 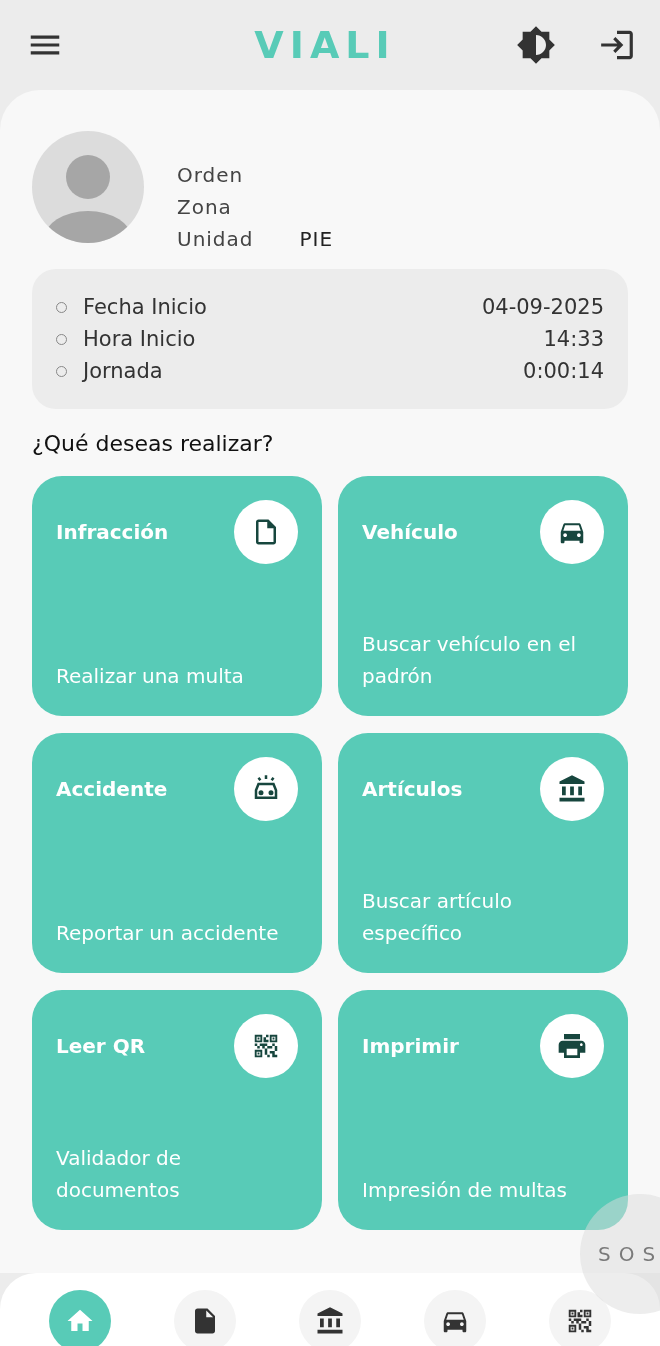 I want to click on action-card: Accidente Reportar un accidente, so click(x=177, y=853).